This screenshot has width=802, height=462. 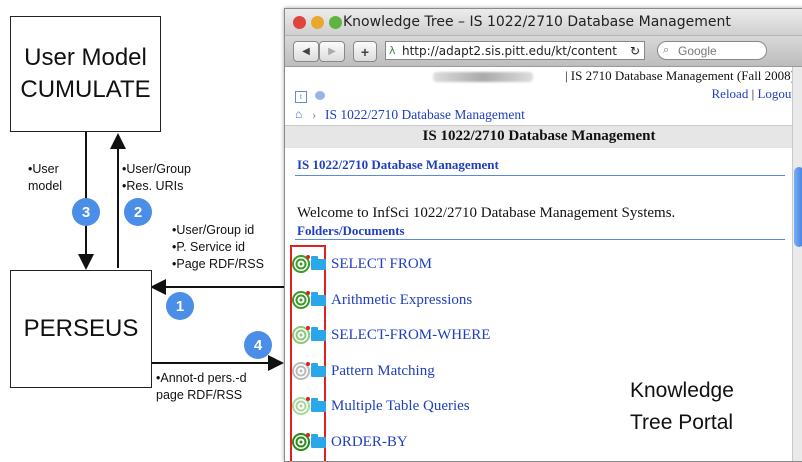 I want to click on badge-3: 3, so click(x=86, y=212).